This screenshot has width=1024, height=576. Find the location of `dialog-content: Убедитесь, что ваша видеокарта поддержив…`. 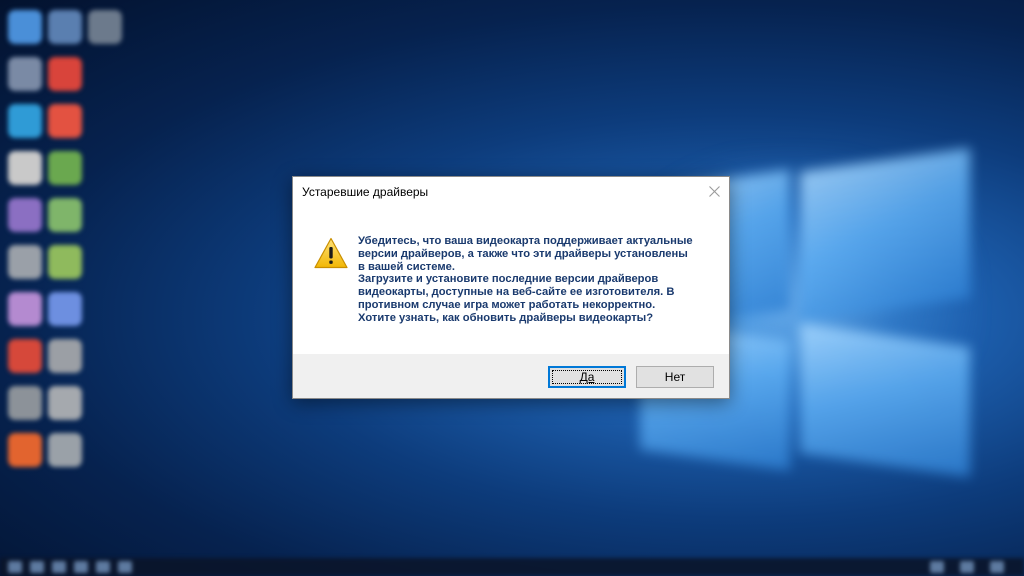

dialog-content: Убедитесь, что ваша видеокарта поддержив… is located at coordinates (511, 280).